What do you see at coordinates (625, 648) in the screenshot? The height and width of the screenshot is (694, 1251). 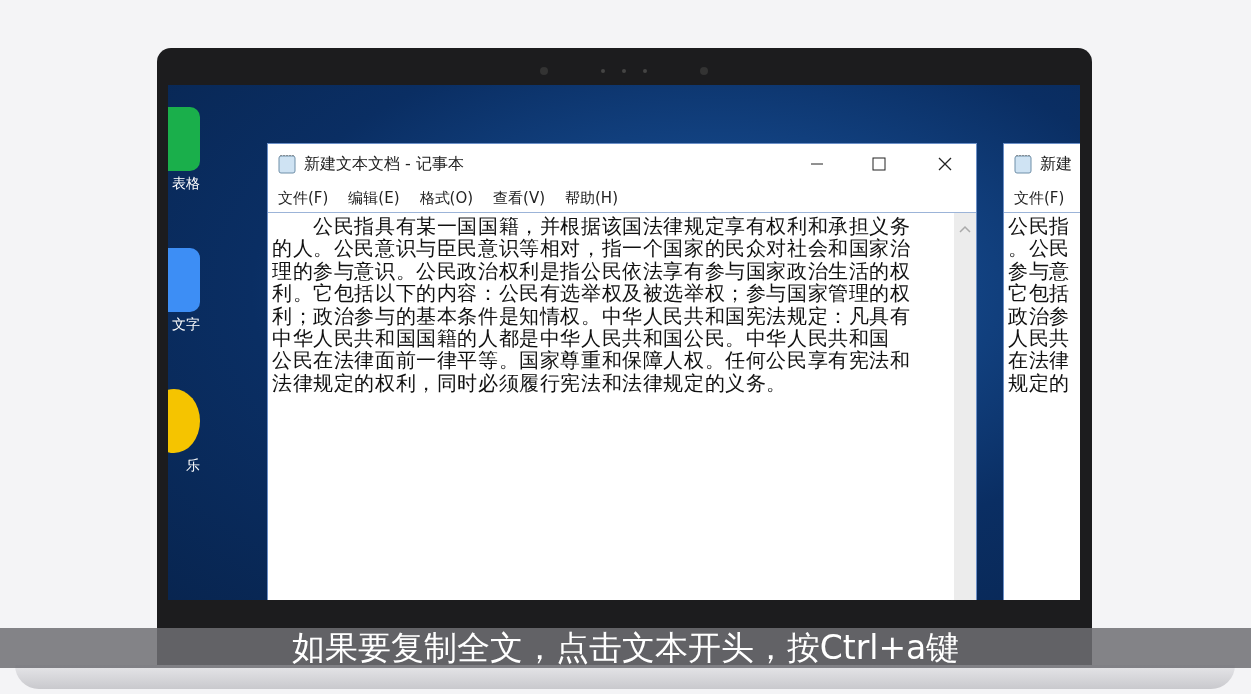 I see `caption-text: 如果要复制全文，点击文本开头，按Ctrl+a键` at bounding box center [625, 648].